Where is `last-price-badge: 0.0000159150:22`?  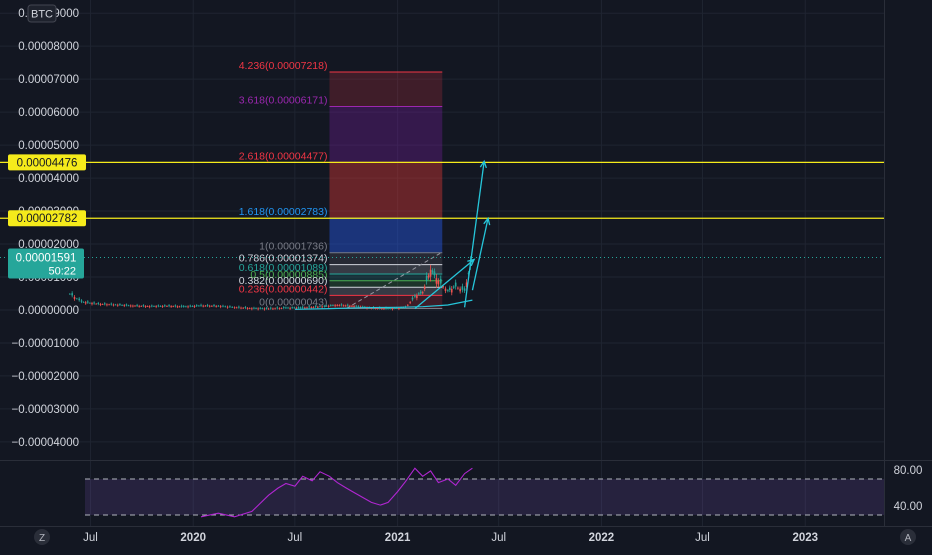
last-price-badge: 0.0000159150:22 is located at coordinates (46, 263).